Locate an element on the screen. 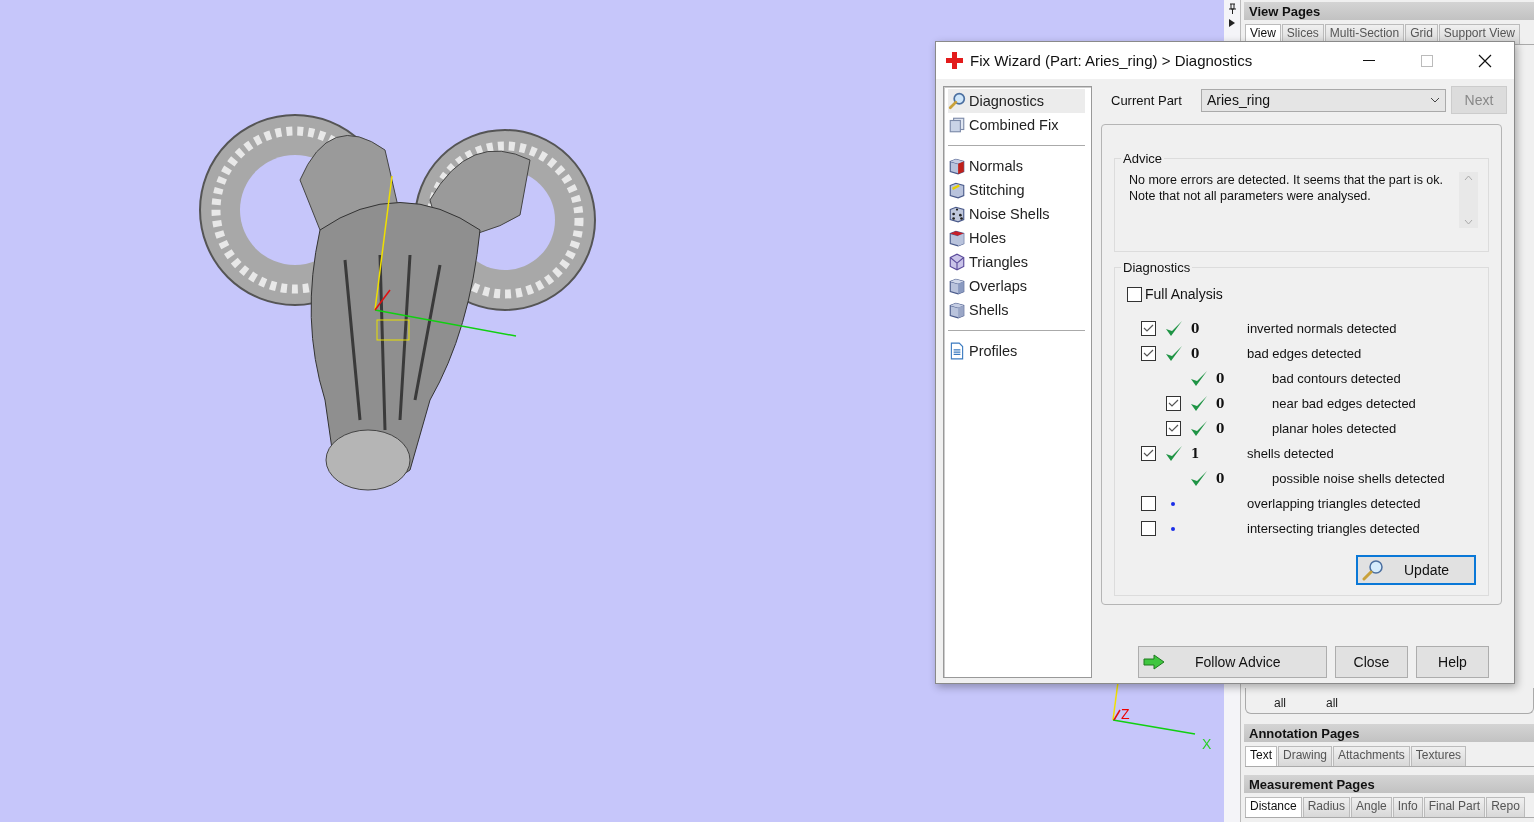 This screenshot has width=1534, height=822. sidebar-item: Noise Shells is located at coordinates (1016, 214).